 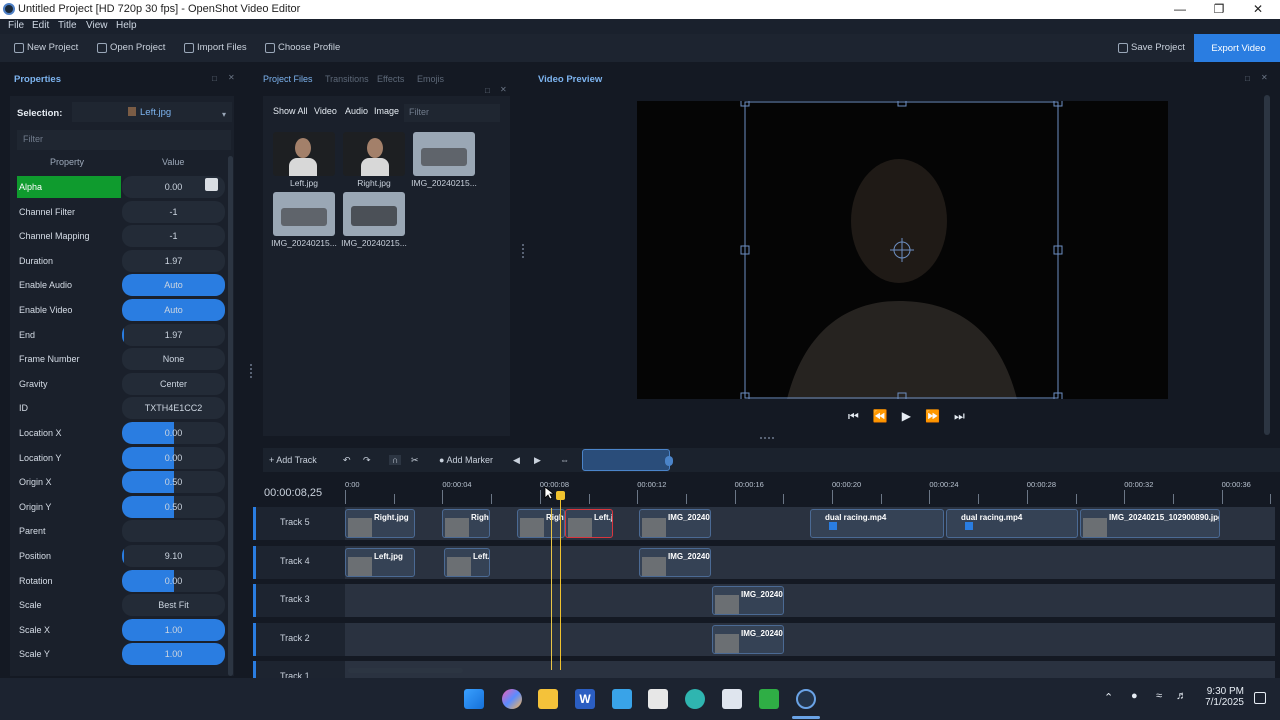 What do you see at coordinates (67, 25) in the screenshot?
I see `menu-title: Title` at bounding box center [67, 25].